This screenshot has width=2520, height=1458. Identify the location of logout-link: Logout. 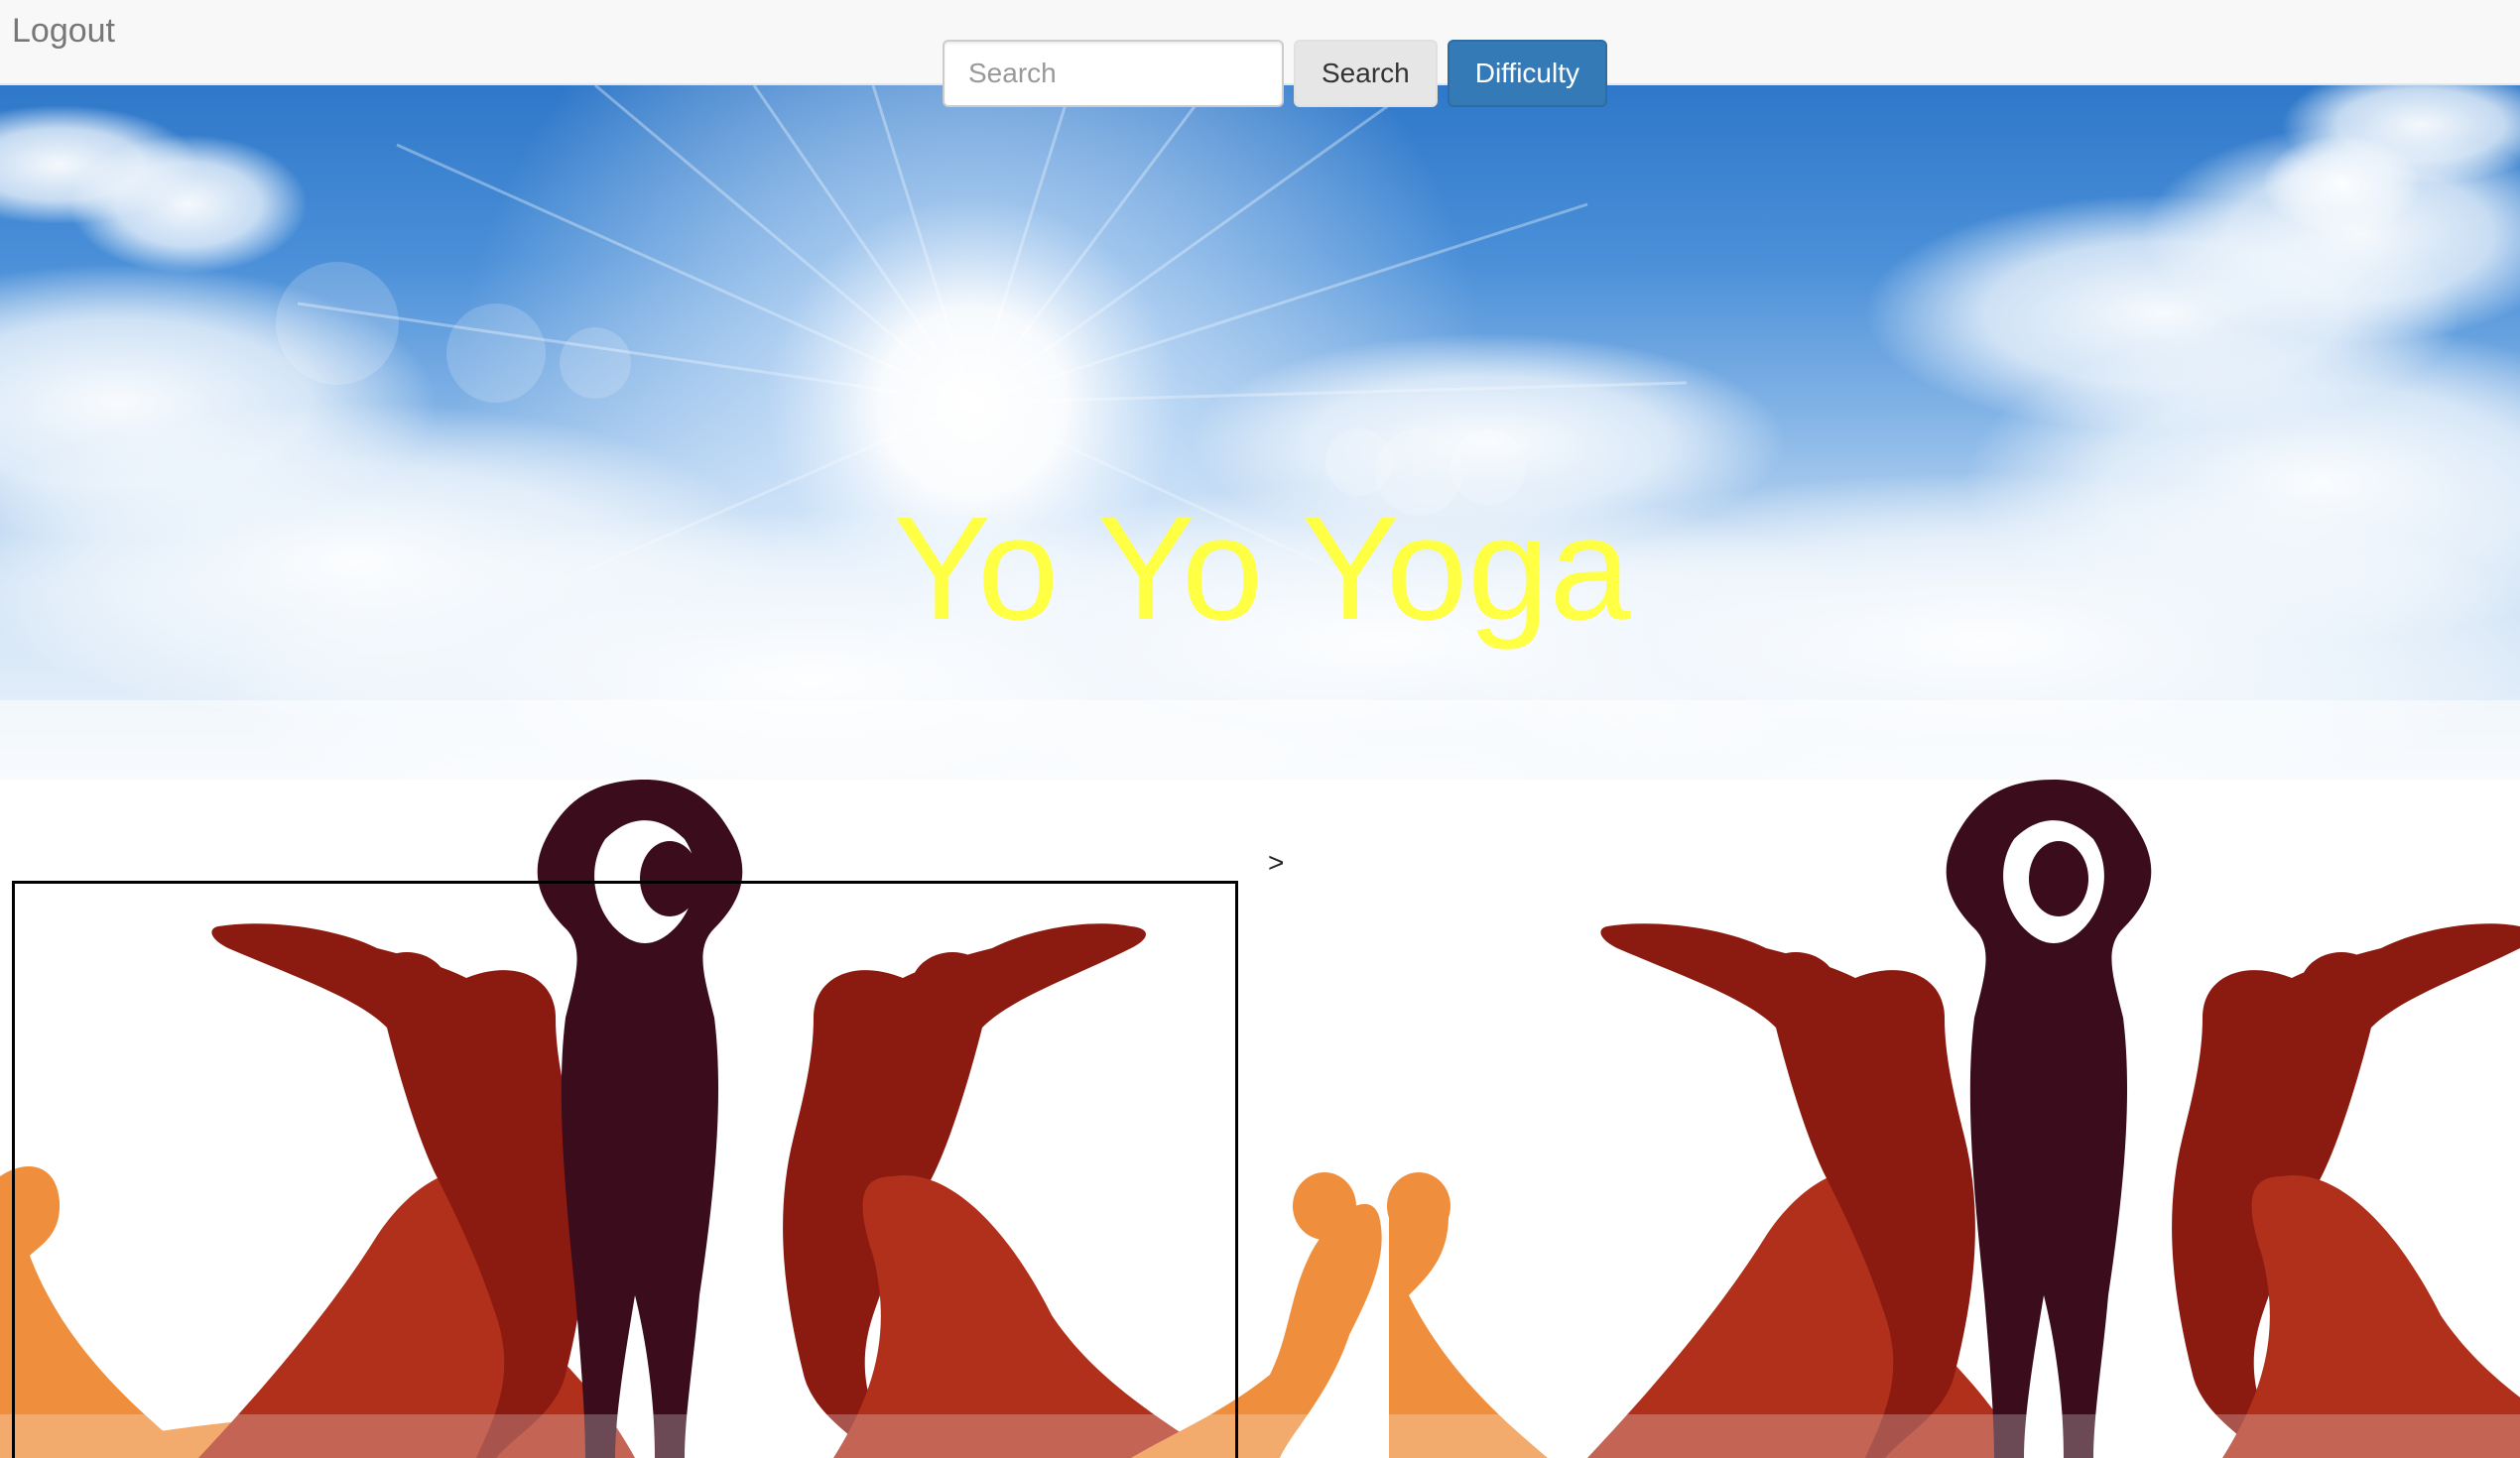
(63, 31).